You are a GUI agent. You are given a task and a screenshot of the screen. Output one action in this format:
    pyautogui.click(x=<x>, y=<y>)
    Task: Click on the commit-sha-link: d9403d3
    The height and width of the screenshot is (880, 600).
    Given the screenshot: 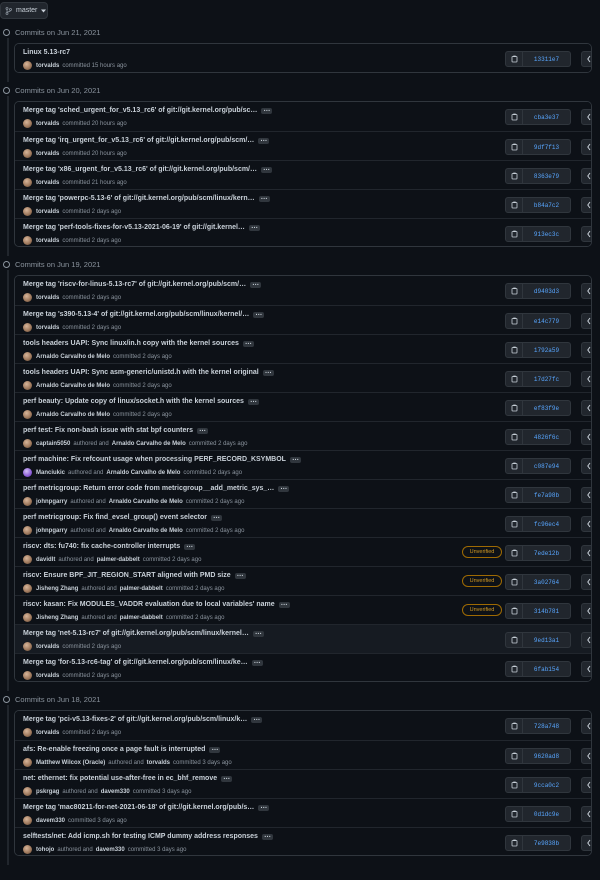 What is the action you would take?
    pyautogui.click(x=547, y=291)
    